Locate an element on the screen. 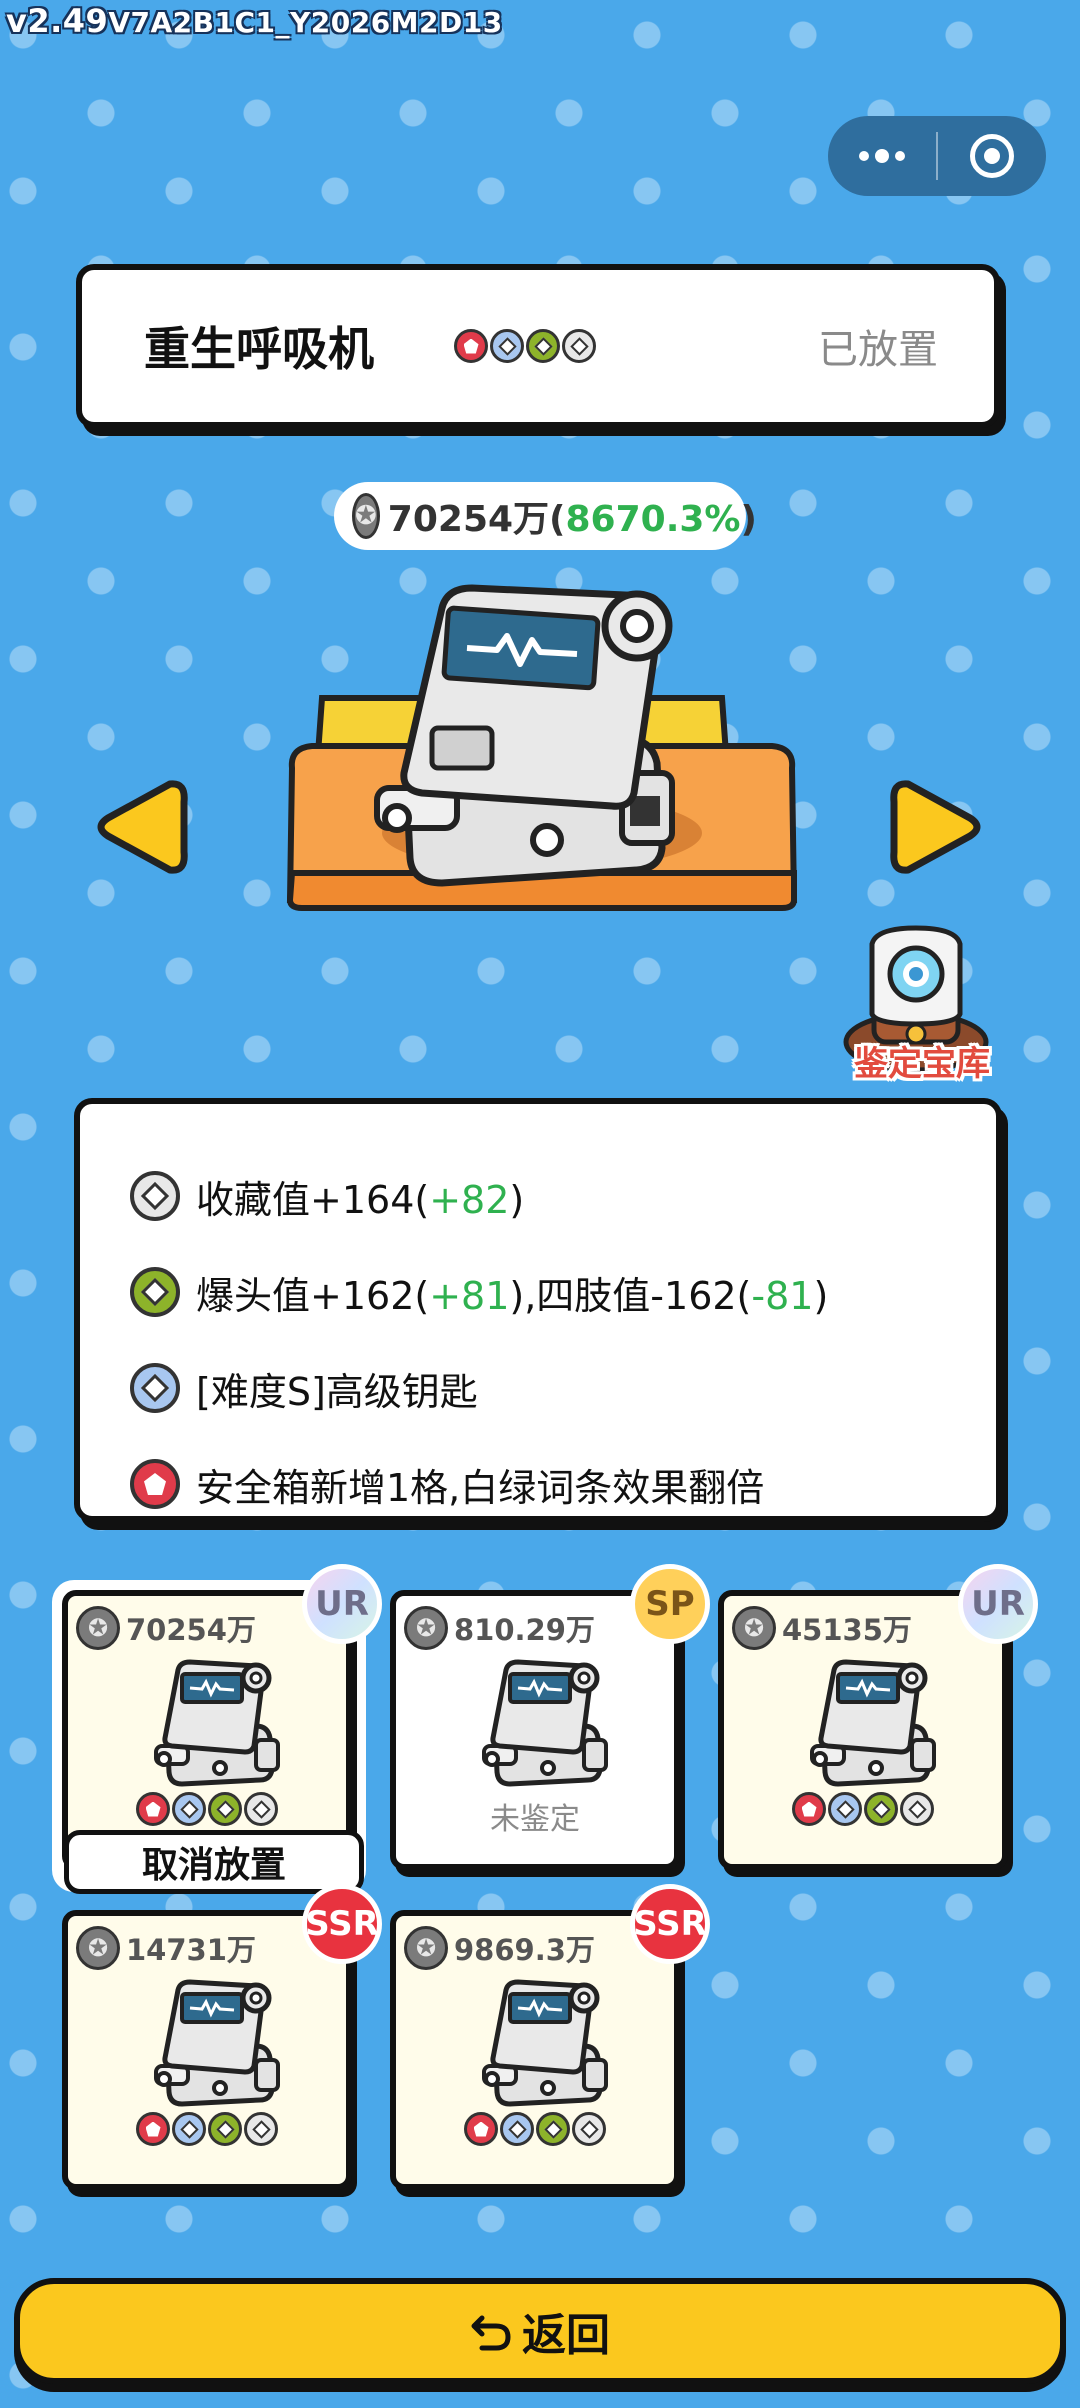  unappraised-label: 未鉴定 is located at coordinates (535, 1819).